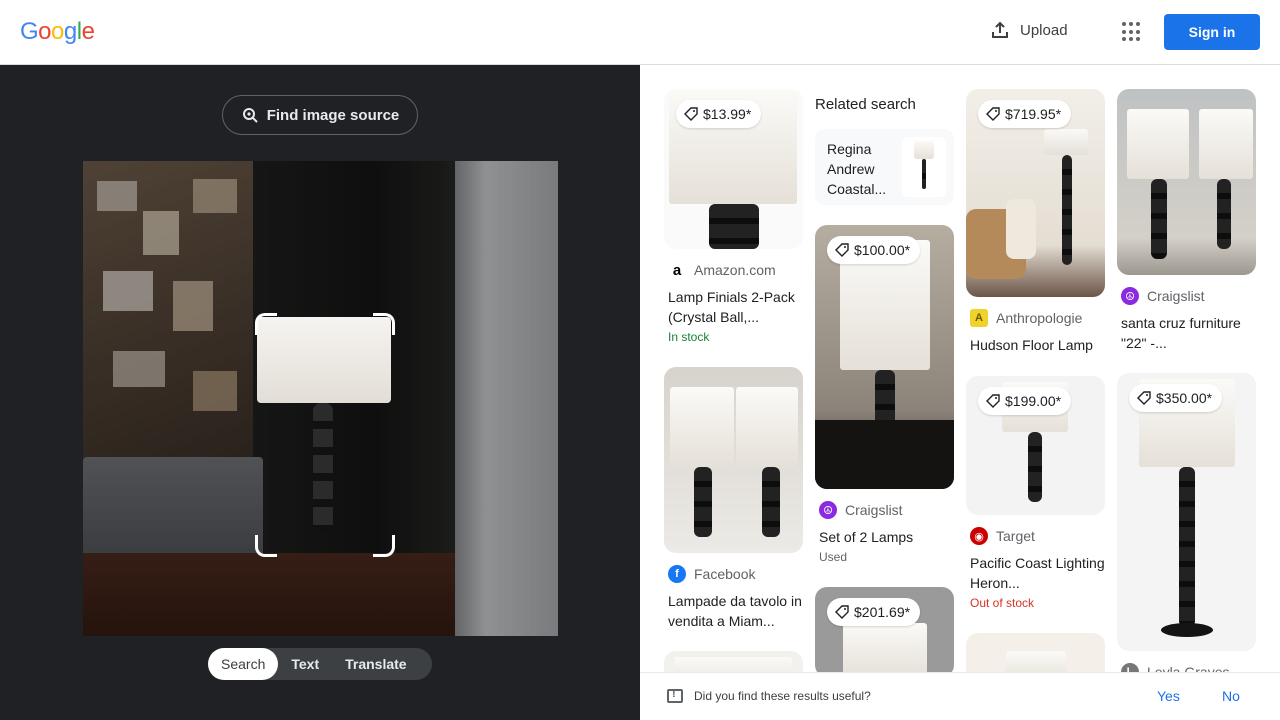 The width and height of the screenshot is (1280, 720). What do you see at coordinates (979, 318) in the screenshot?
I see `anthropologie-icon: A` at bounding box center [979, 318].